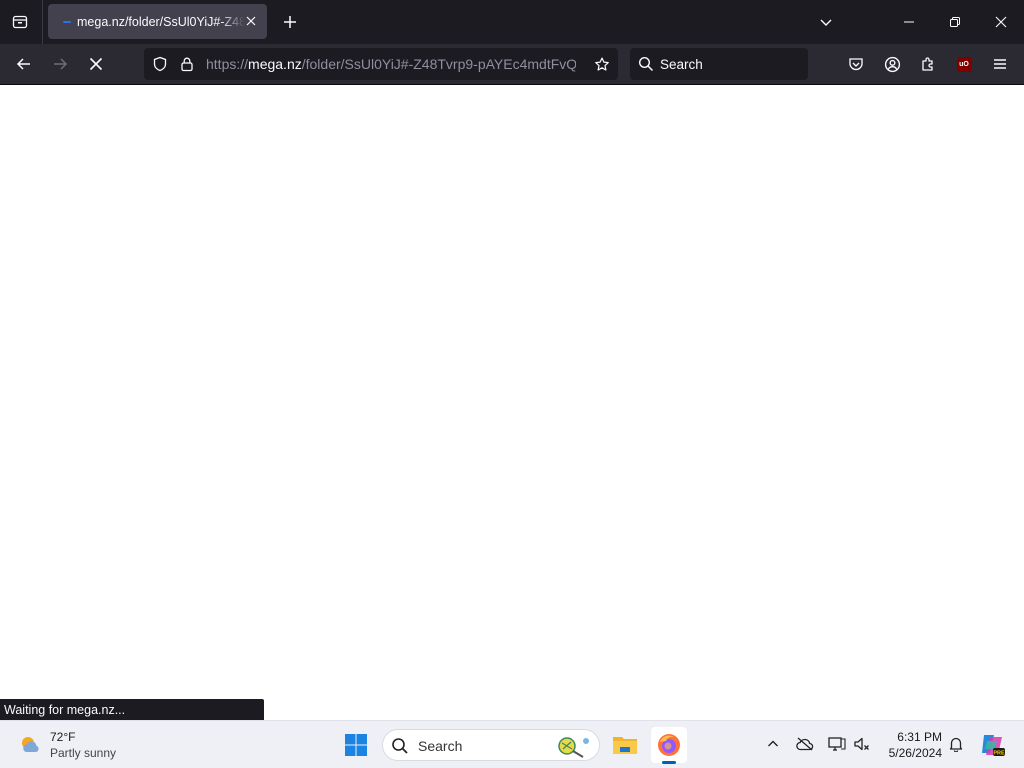  I want to click on notifications-button, so click(956, 744).